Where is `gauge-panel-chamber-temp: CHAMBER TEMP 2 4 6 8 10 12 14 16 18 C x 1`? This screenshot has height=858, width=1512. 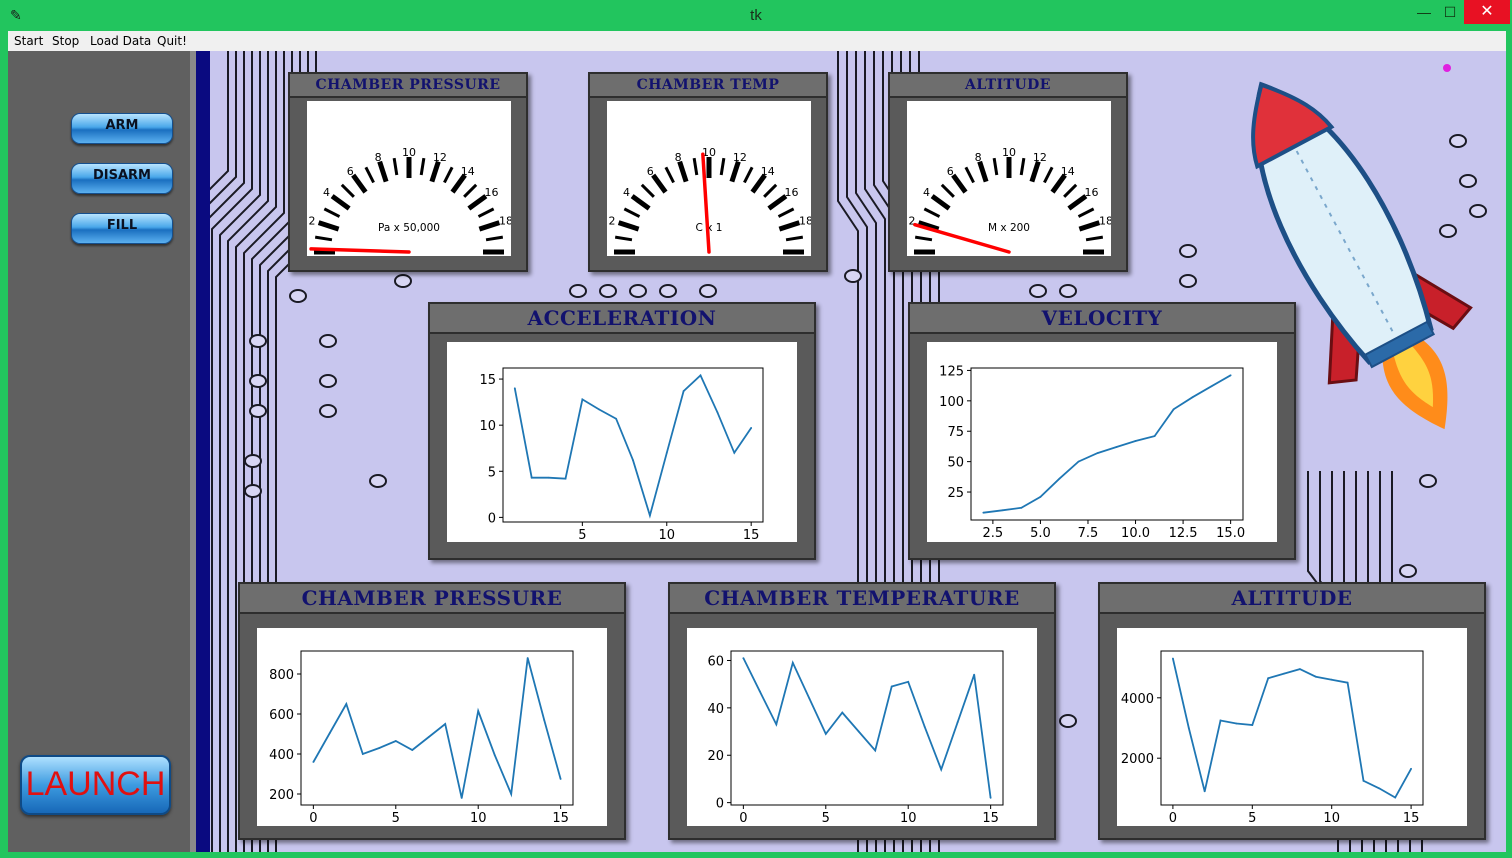 gauge-panel-chamber-temp: CHAMBER TEMP 2 4 6 8 10 12 14 16 18 C x 1 is located at coordinates (708, 172).